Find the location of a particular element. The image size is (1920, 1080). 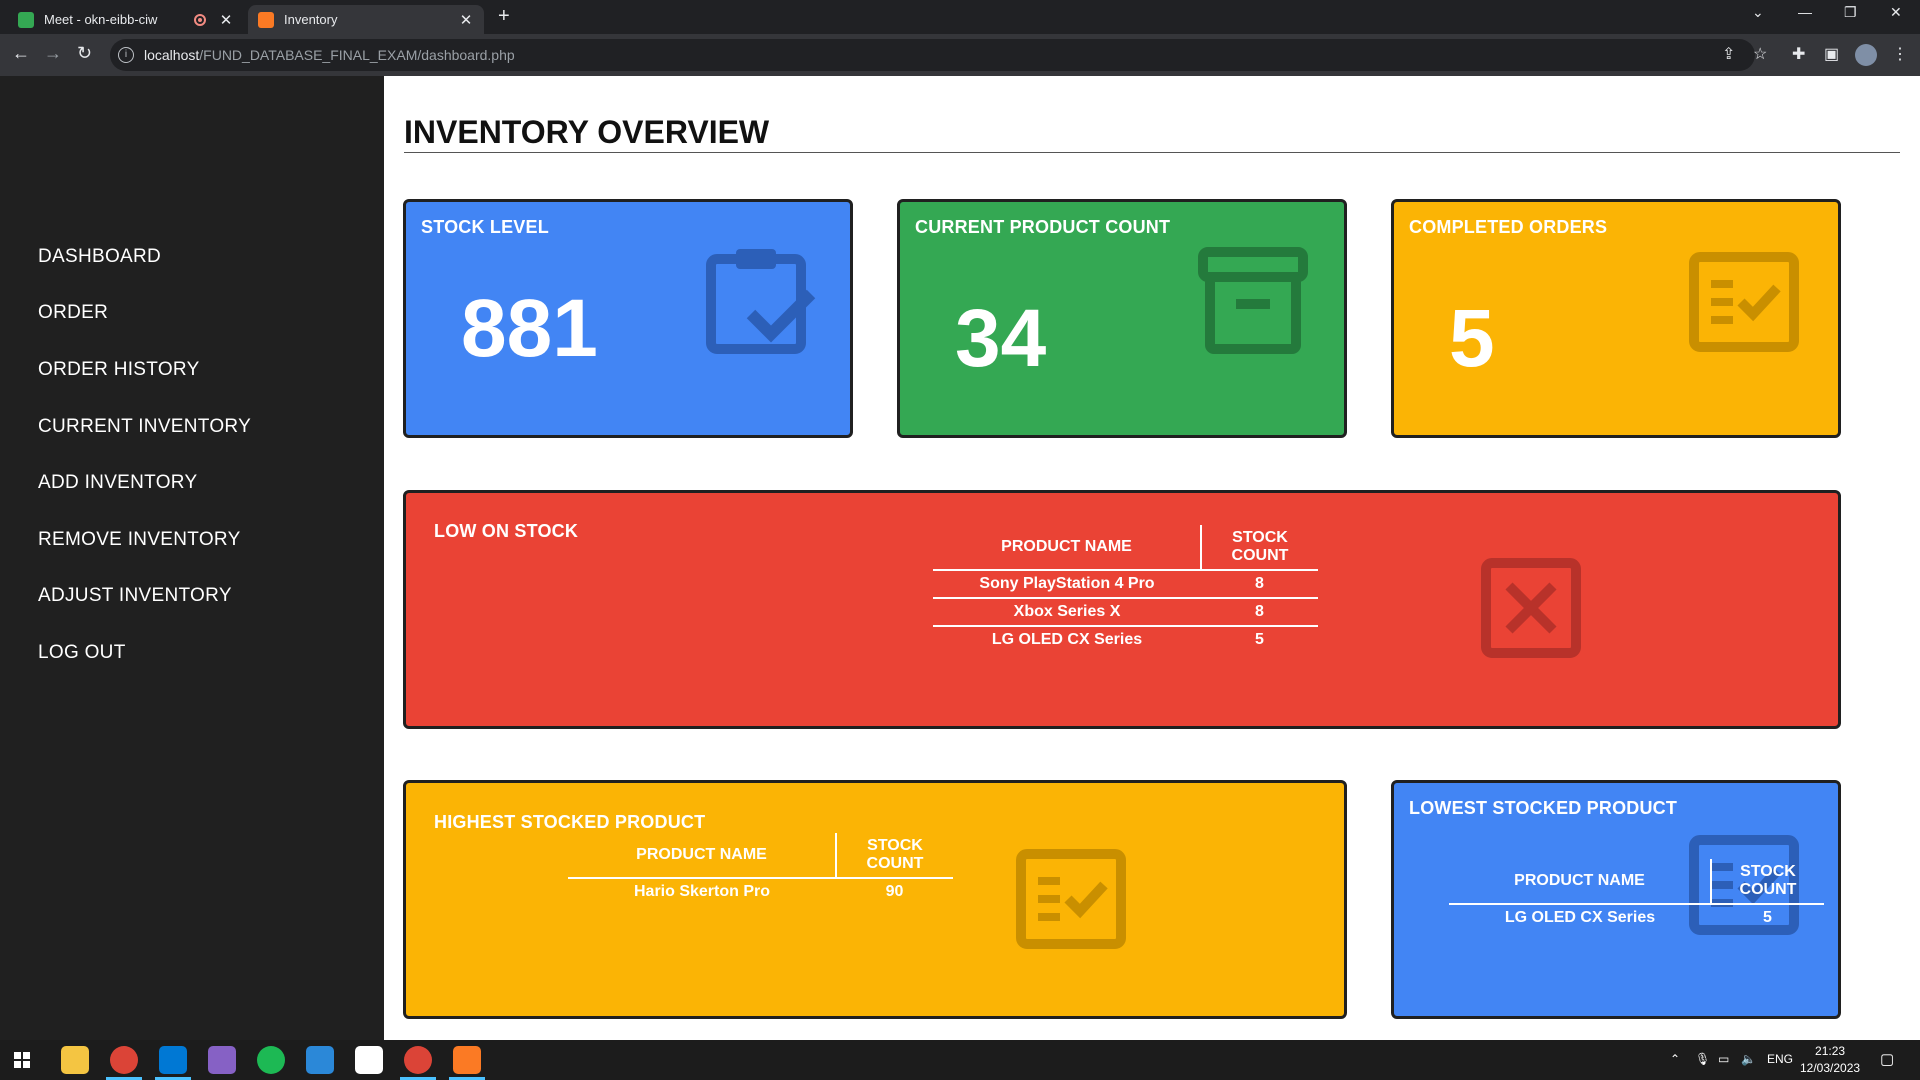

card-title: LOWEST STOCKED PRODUCT is located at coordinates (1543, 808).